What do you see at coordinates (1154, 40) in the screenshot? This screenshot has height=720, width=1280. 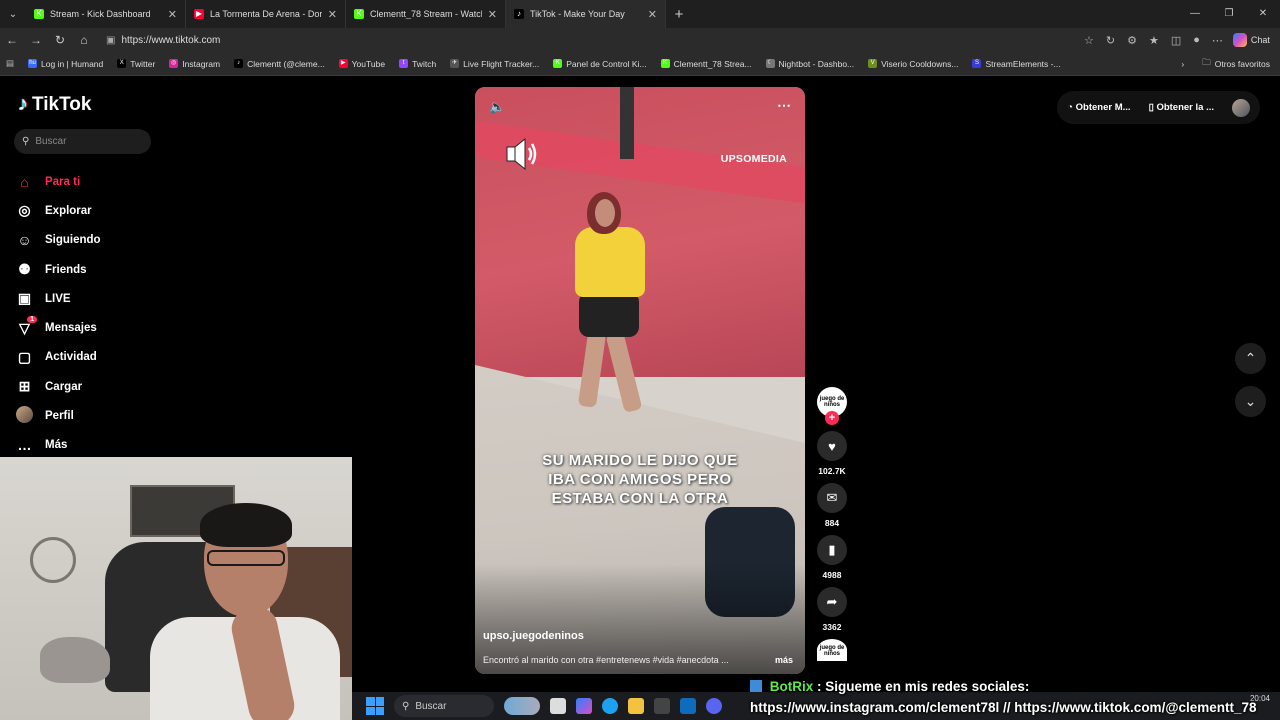 I see `favorites-icon: ★` at bounding box center [1154, 40].